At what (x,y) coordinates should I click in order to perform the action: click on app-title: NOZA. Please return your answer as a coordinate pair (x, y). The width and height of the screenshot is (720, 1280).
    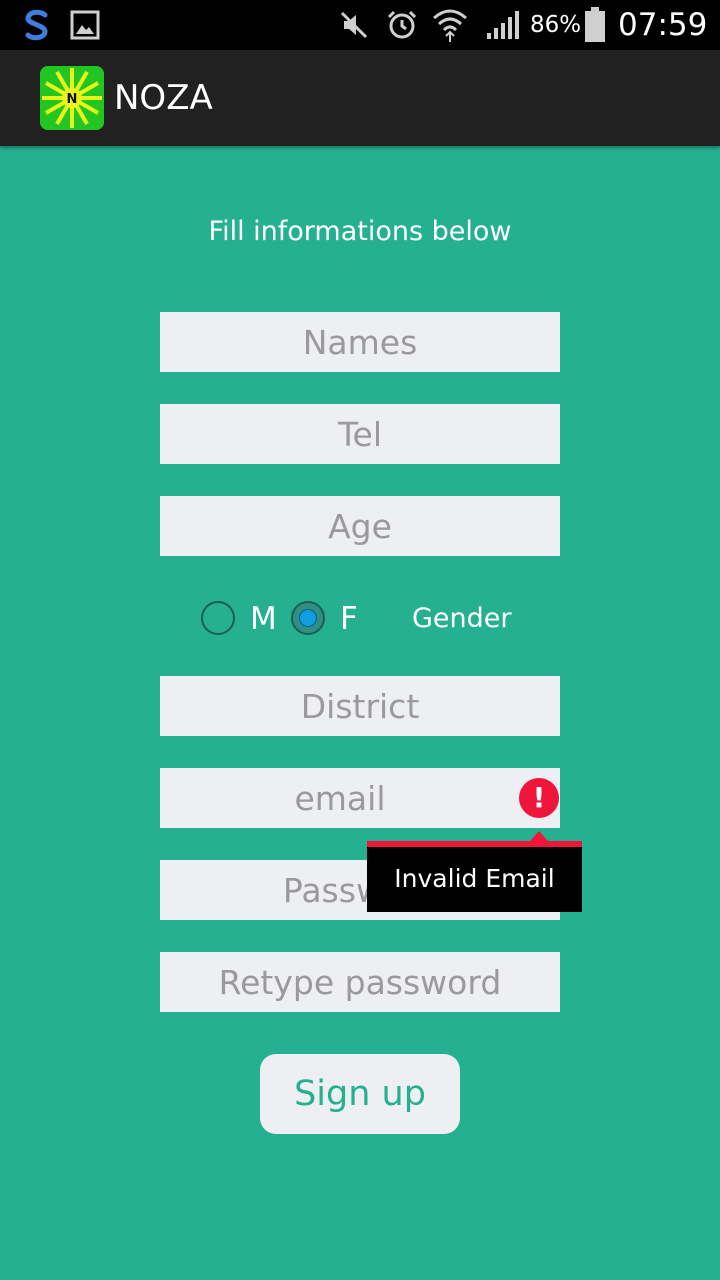
    Looking at the image, I should click on (163, 98).